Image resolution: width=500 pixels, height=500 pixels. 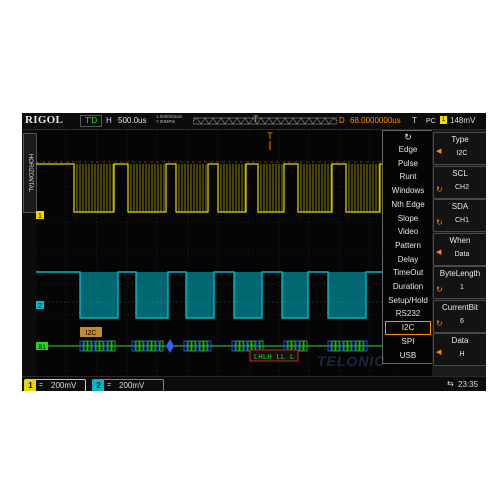 I want to click on sample-rate-readout: 1.0000GSa/s 7.00MPts, so click(x=169, y=119).